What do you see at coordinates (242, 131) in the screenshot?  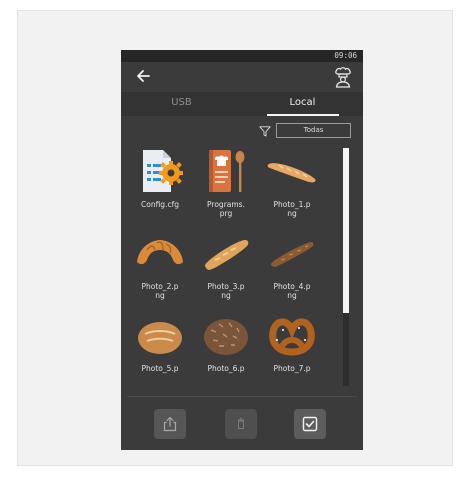 I see `filter-row: Todas` at bounding box center [242, 131].